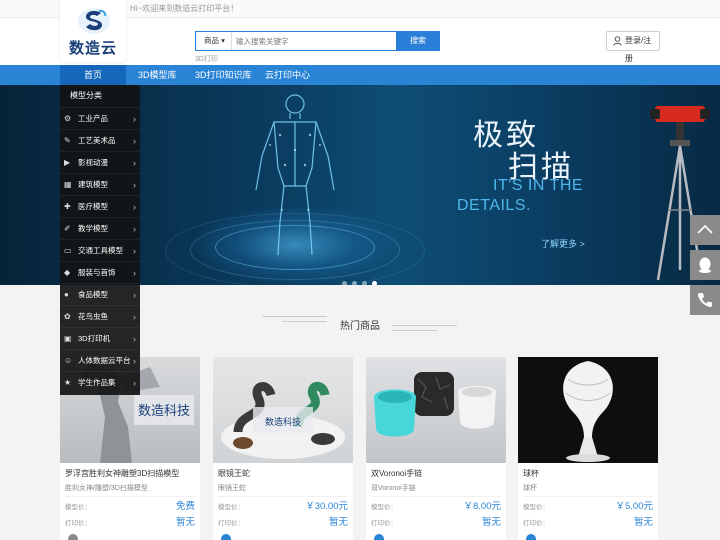 This screenshot has height=540, width=720. I want to click on sphere-cup-image, so click(588, 411).